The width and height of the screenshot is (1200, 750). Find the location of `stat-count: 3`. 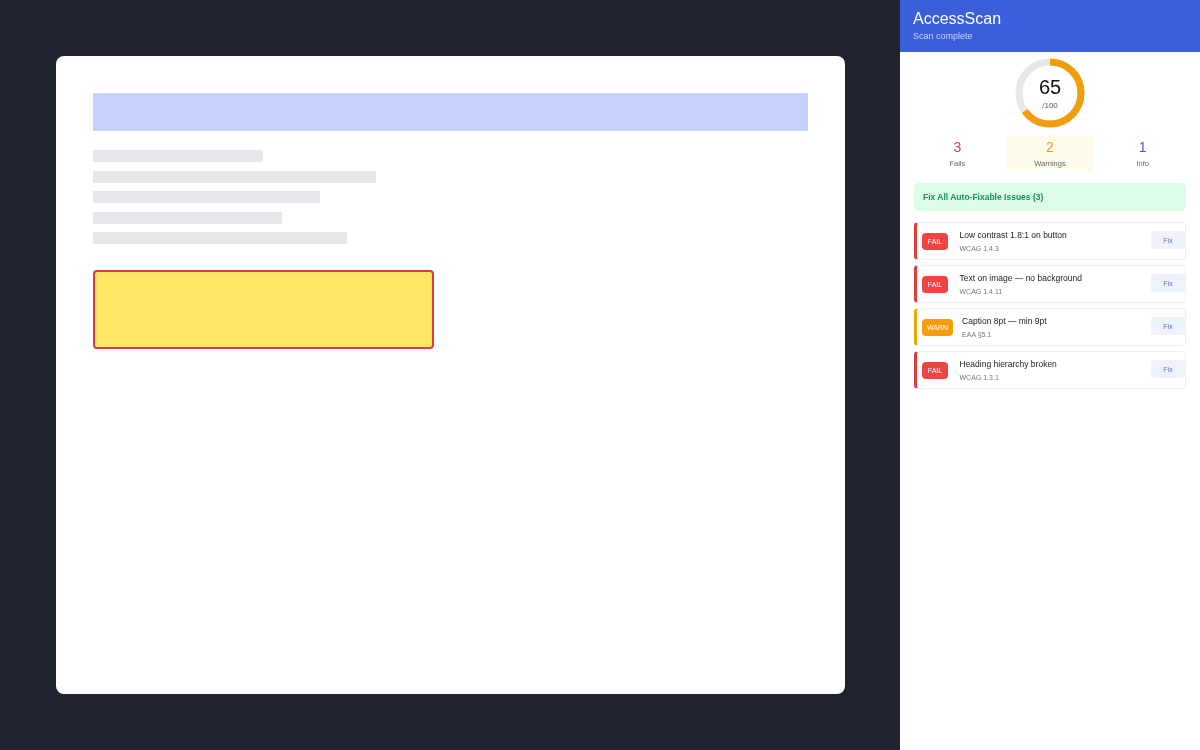

stat-count: 3 is located at coordinates (957, 147).